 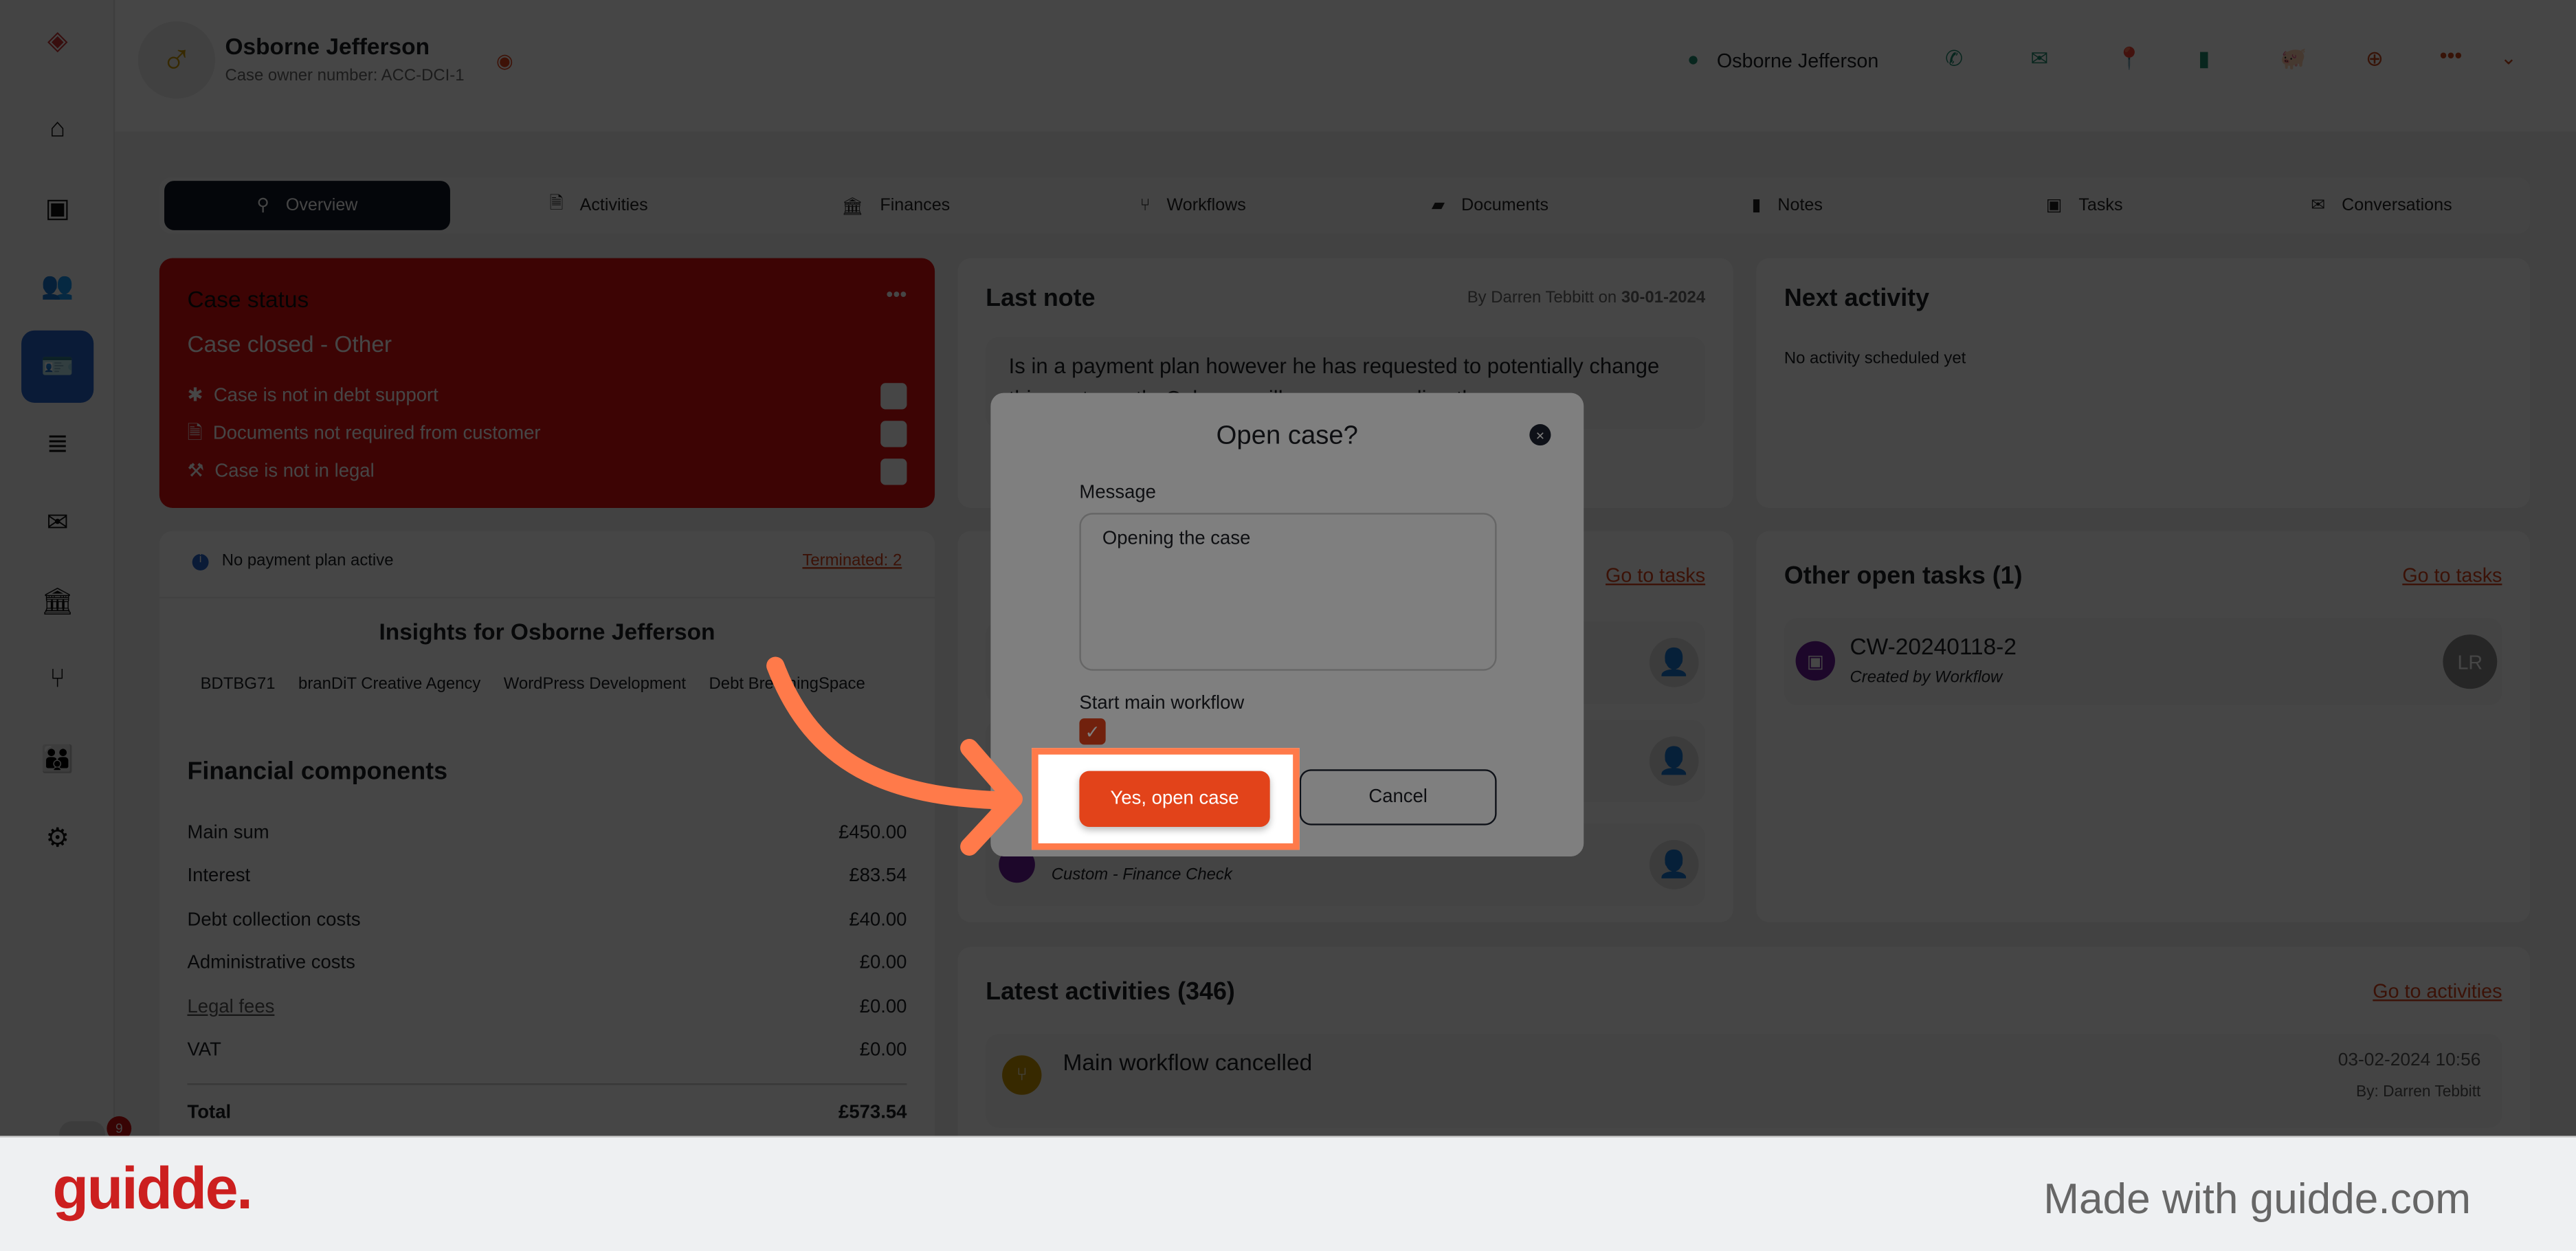 What do you see at coordinates (1288, 1193) in the screenshot?
I see `guidde-footer: guidde. Made with guidde.com` at bounding box center [1288, 1193].